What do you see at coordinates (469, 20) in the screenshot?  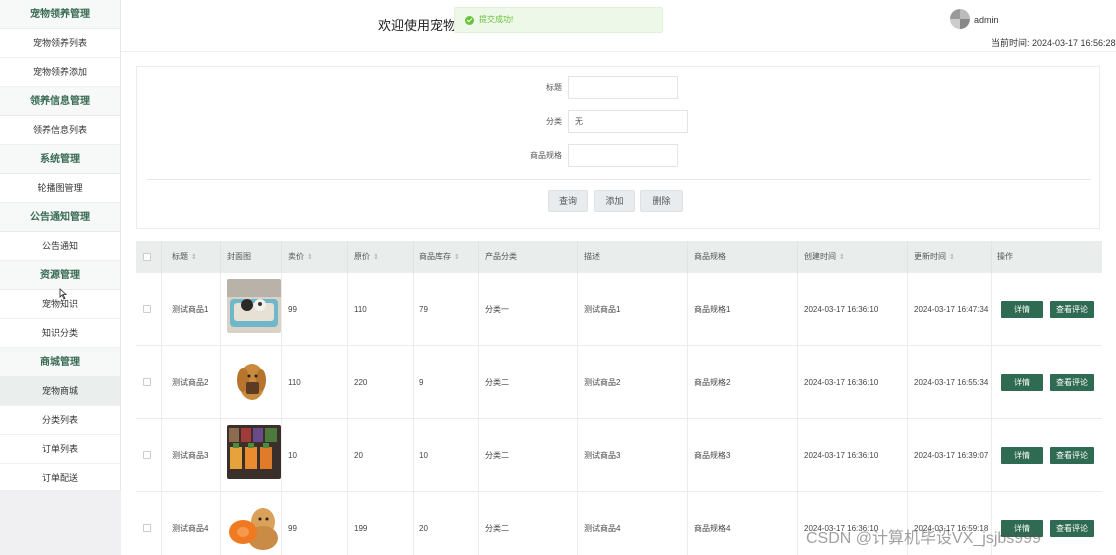 I see `check-circle-icon` at bounding box center [469, 20].